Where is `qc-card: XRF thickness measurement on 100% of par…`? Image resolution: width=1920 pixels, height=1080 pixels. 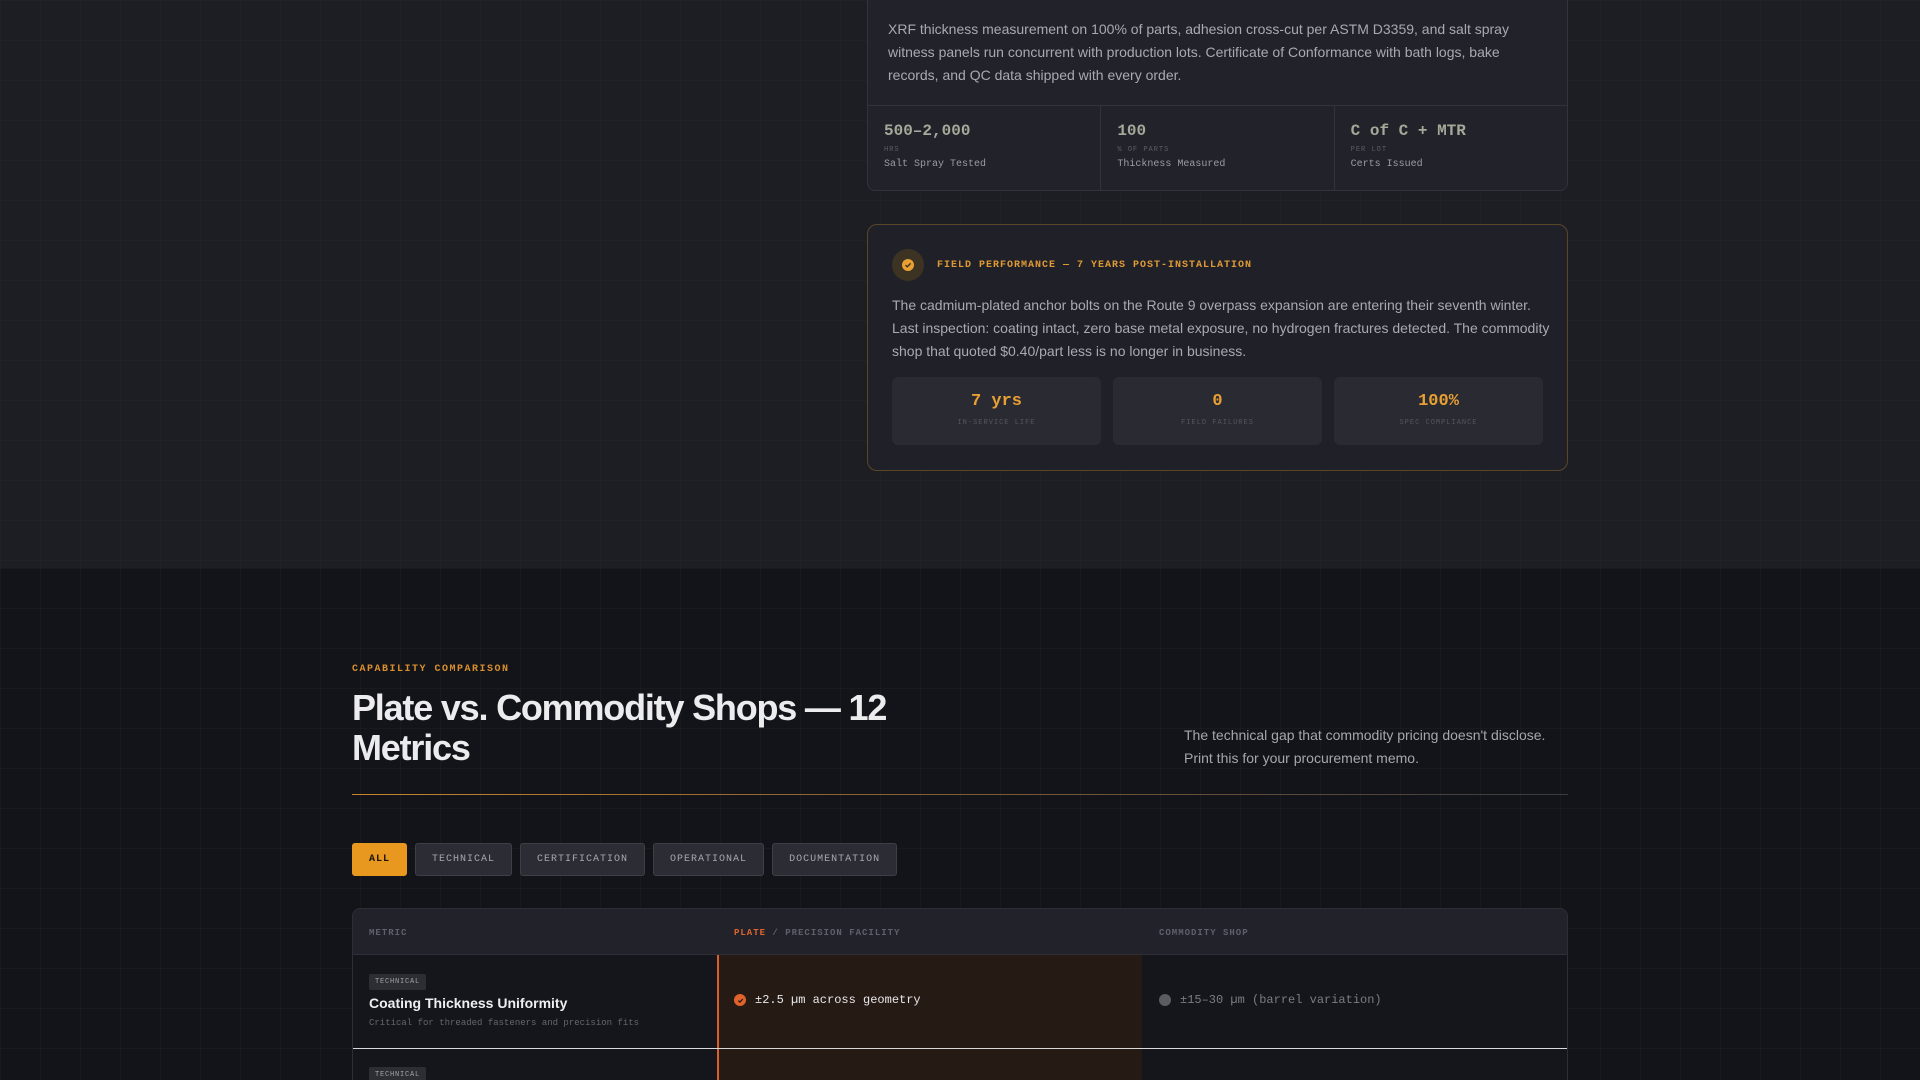 qc-card: XRF thickness measurement on 100% of par… is located at coordinates (1217, 95).